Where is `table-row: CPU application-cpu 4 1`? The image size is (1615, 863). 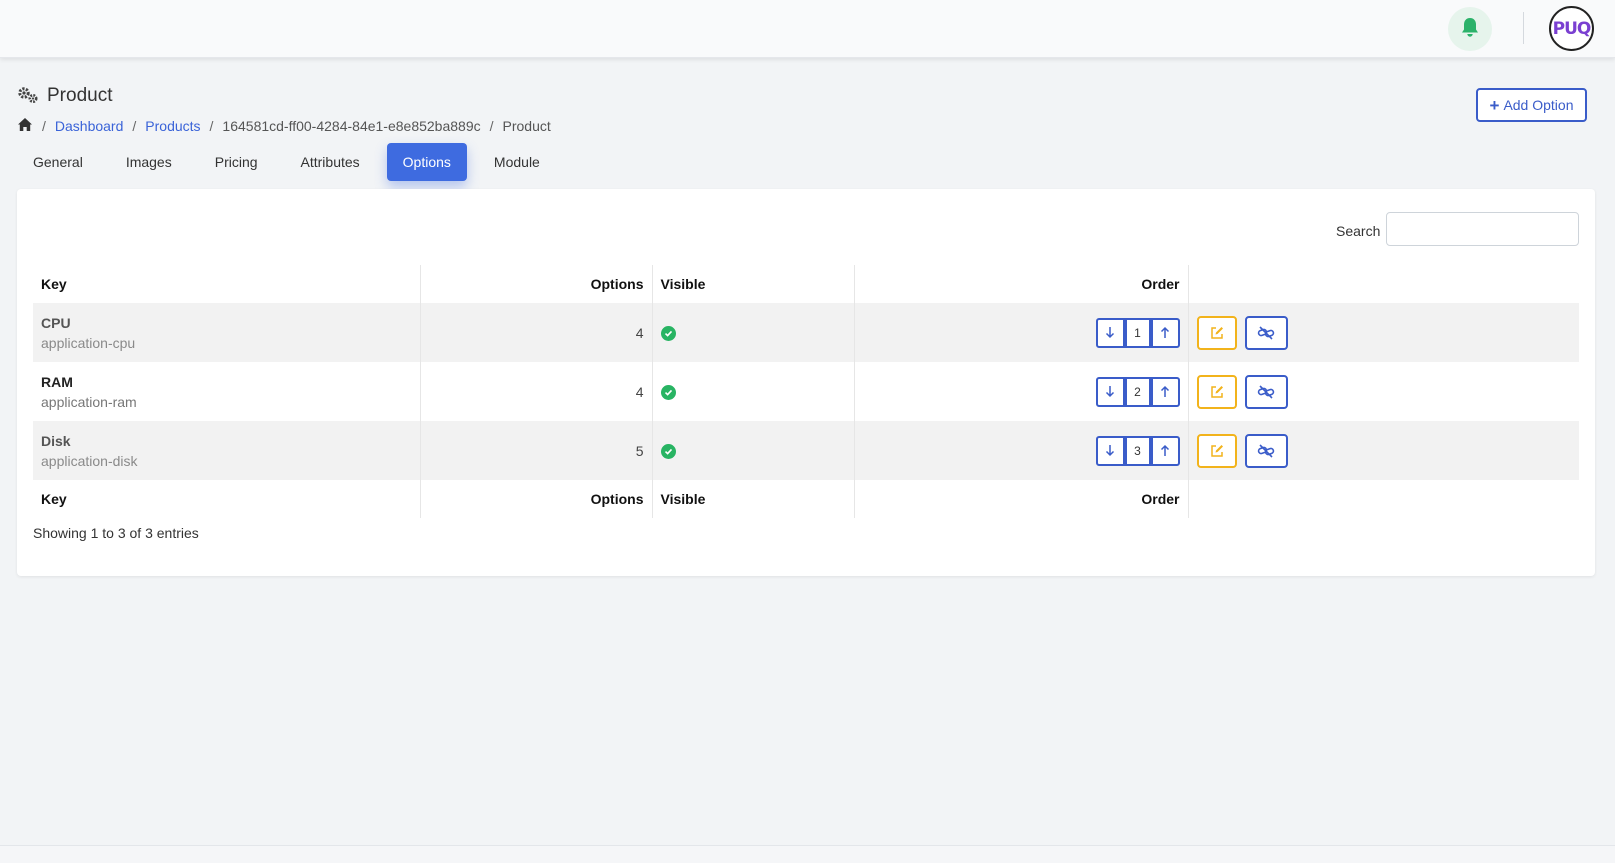
table-row: CPU application-cpu 4 1 is located at coordinates (806, 332).